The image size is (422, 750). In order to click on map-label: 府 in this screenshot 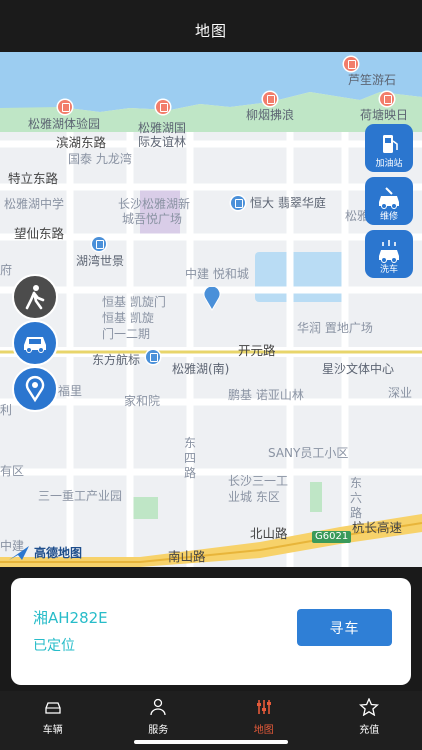, I will do `click(6, 270)`.